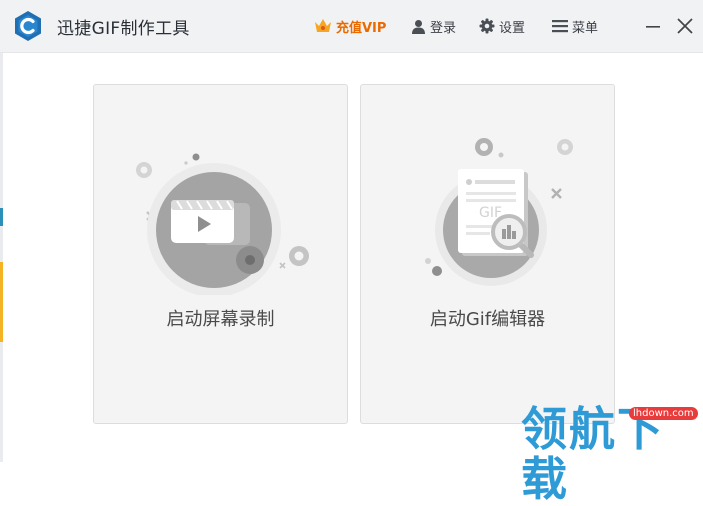  I want to click on left-edge, so click(1, 257).